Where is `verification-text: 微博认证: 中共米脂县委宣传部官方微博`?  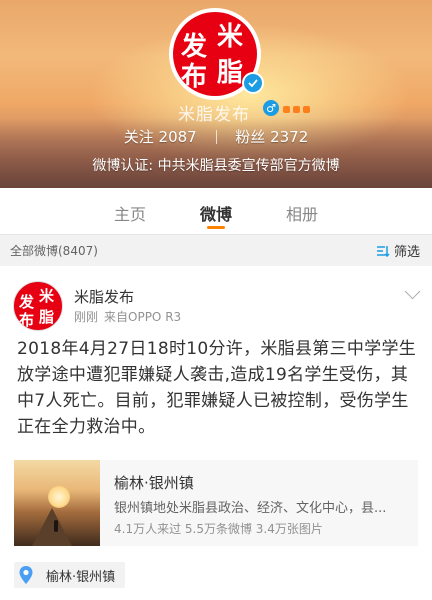 verification-text: 微博认证: 中共米脂县委宣传部官方微博 is located at coordinates (216, 166).